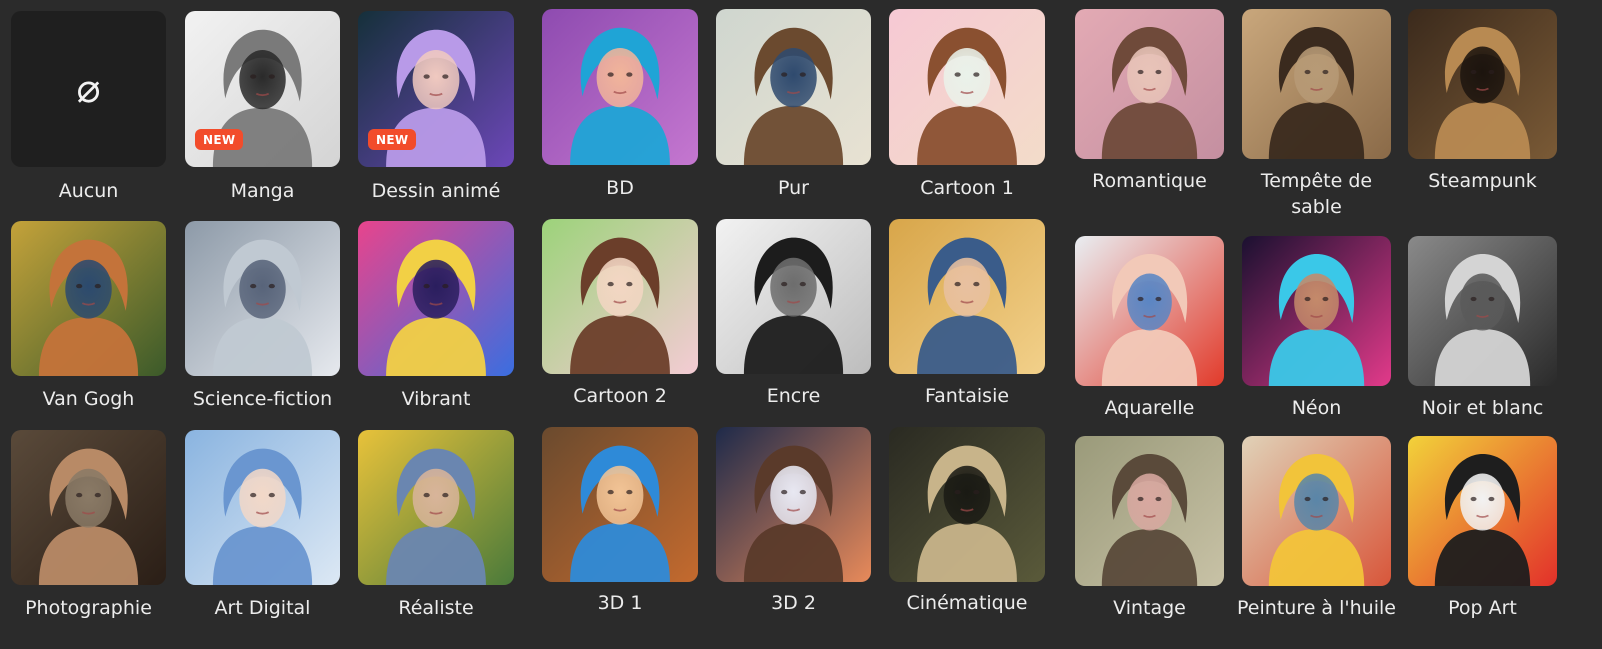 This screenshot has height=649, width=1602. What do you see at coordinates (620, 603) in the screenshot?
I see `style-label: 3D 1` at bounding box center [620, 603].